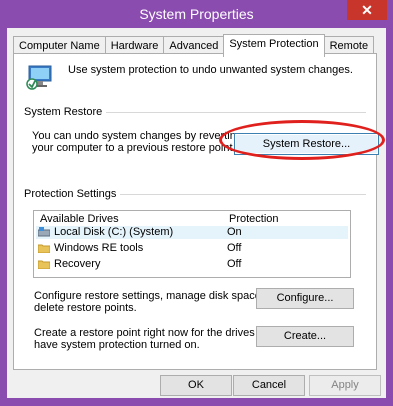 This screenshot has height=406, width=393. What do you see at coordinates (72, 194) in the screenshot?
I see `protection-settings-group-title: Protection Settings` at bounding box center [72, 194].